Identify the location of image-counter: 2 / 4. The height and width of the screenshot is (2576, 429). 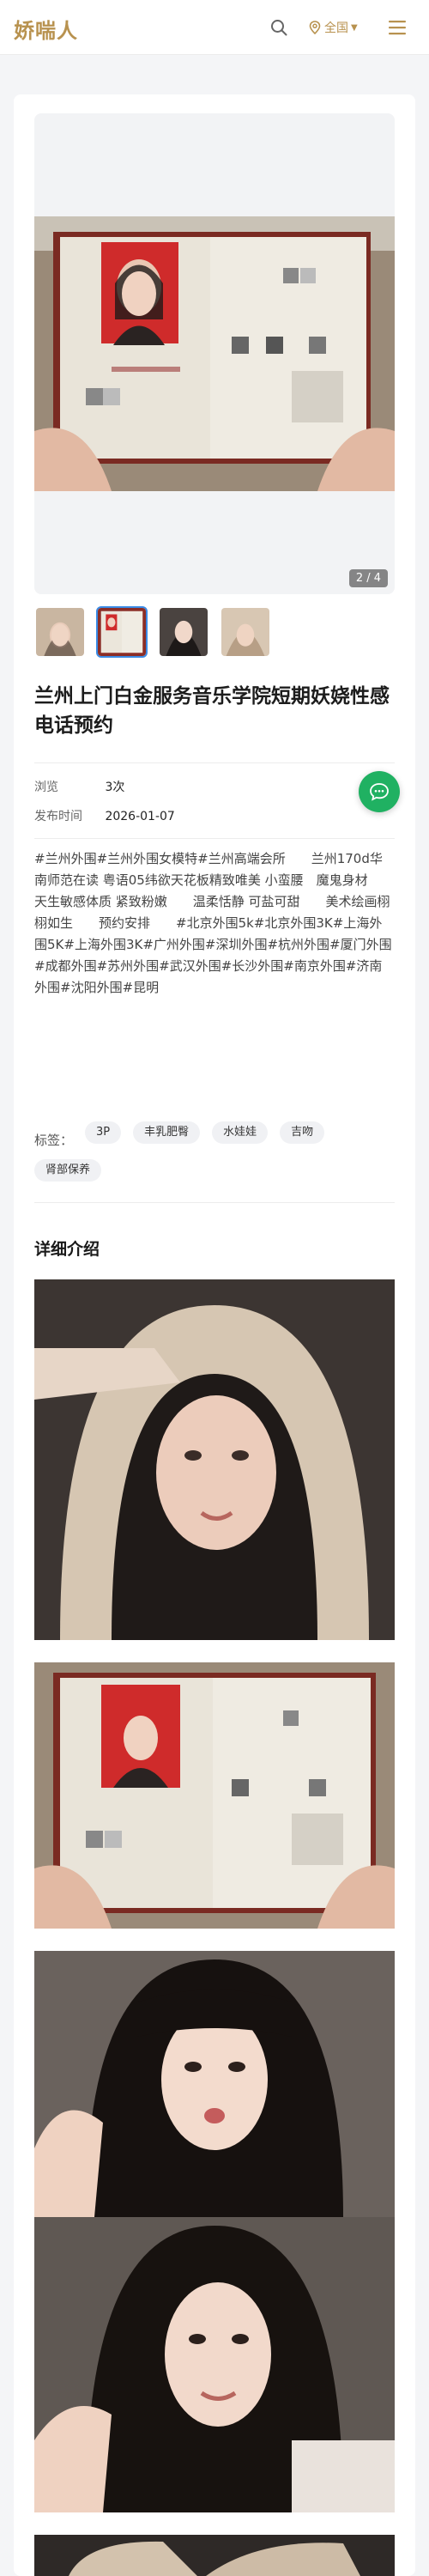
(368, 578).